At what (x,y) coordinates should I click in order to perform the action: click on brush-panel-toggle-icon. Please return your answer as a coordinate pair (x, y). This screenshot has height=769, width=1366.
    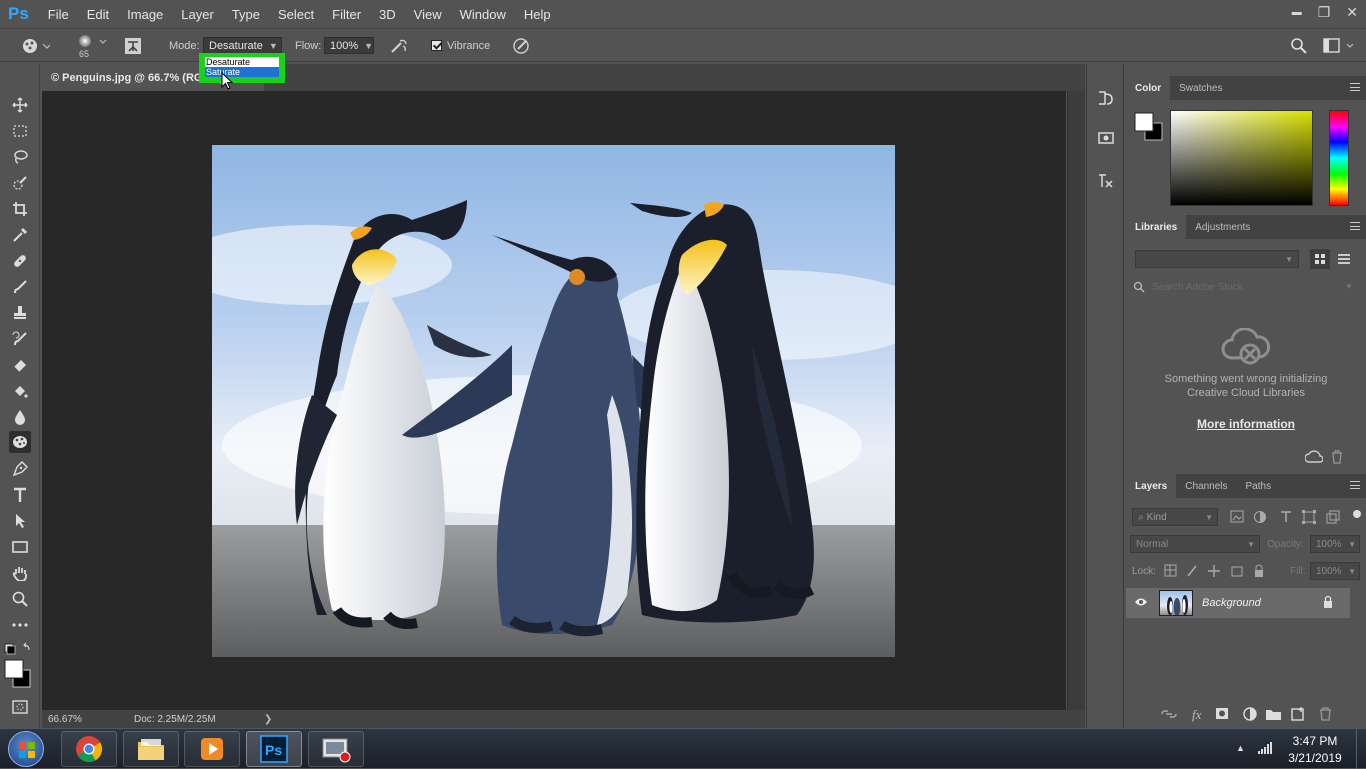
    Looking at the image, I should click on (133, 46).